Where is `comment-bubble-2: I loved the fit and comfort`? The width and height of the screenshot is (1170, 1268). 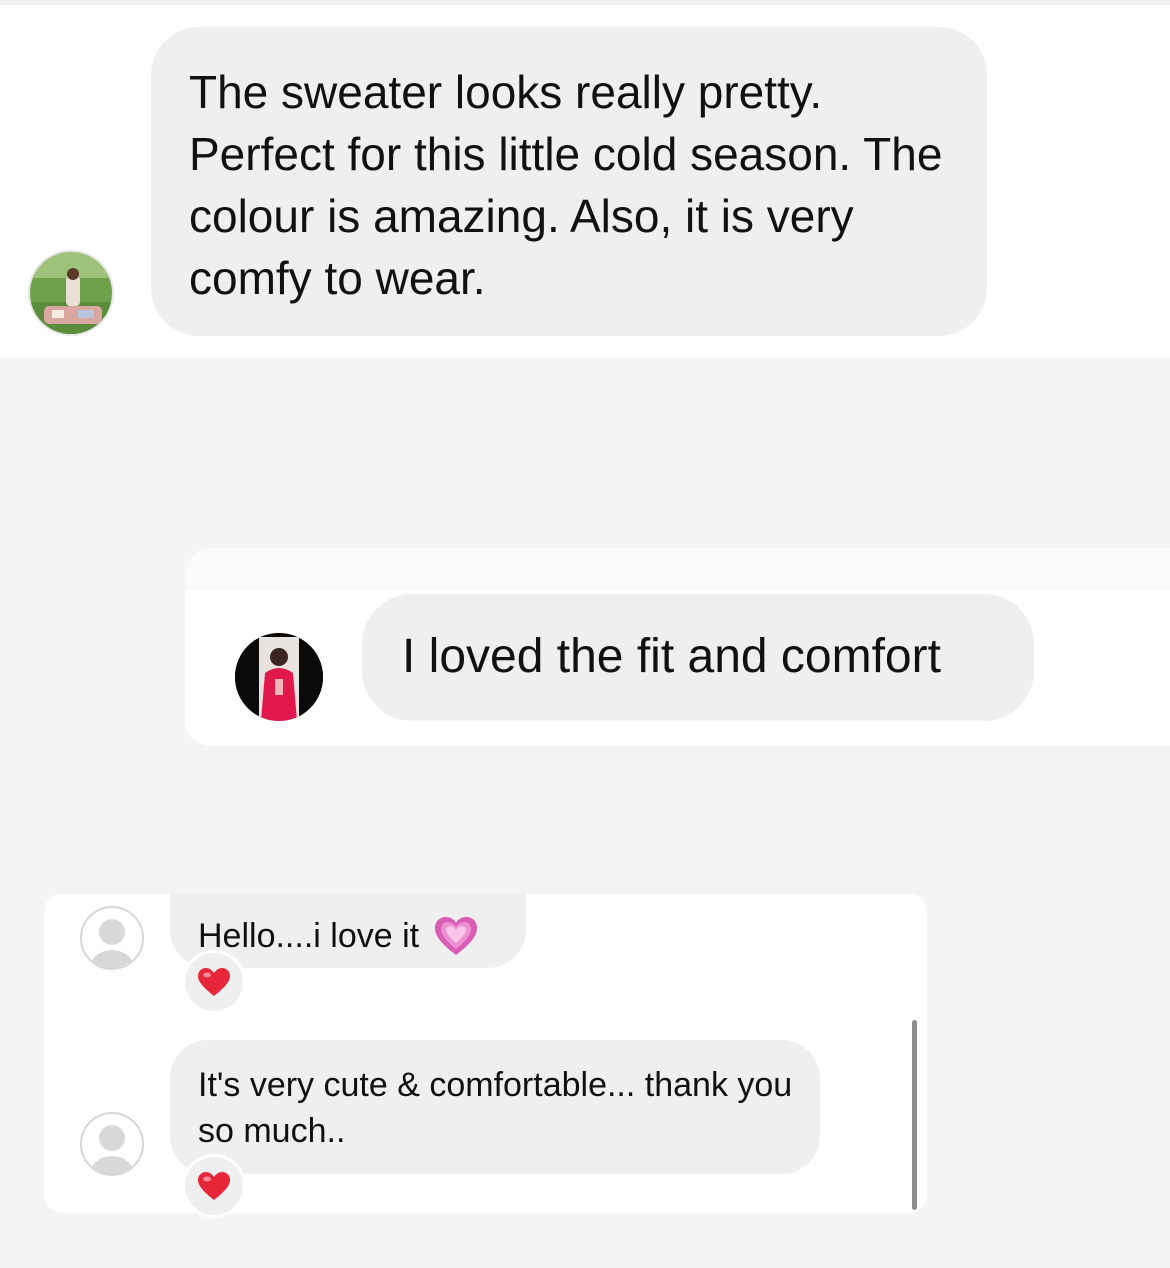 comment-bubble-2: I loved the fit and comfort is located at coordinates (698, 657).